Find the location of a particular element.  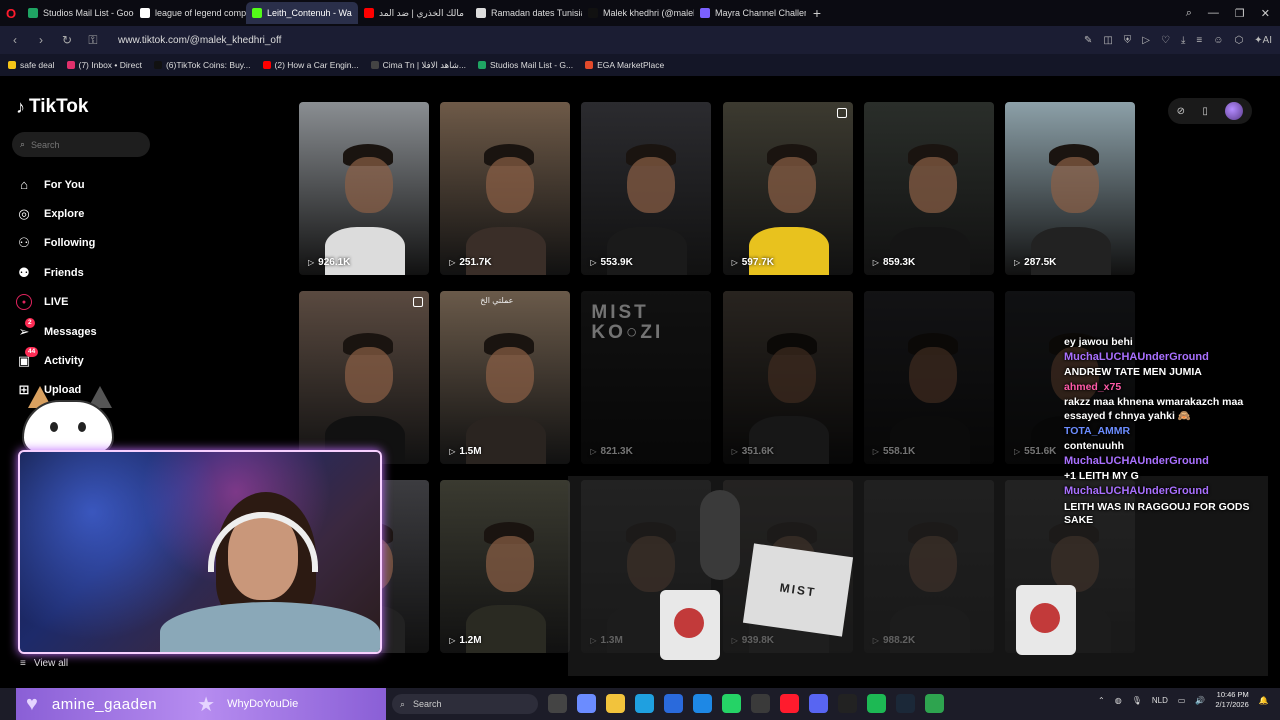

video-thumbnail: ▷ 926.1K is located at coordinates (364, 188).